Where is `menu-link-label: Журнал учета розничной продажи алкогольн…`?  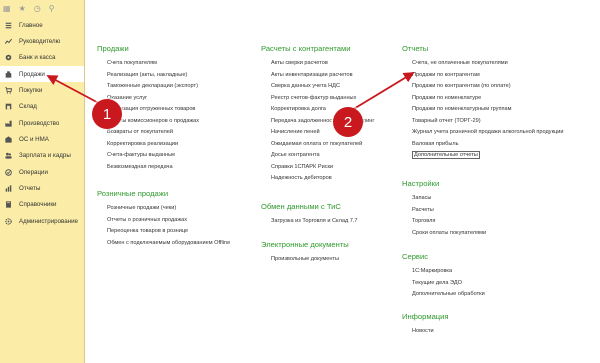 menu-link-label: Журнал учета розничной продажи алкогольн… is located at coordinates (488, 132).